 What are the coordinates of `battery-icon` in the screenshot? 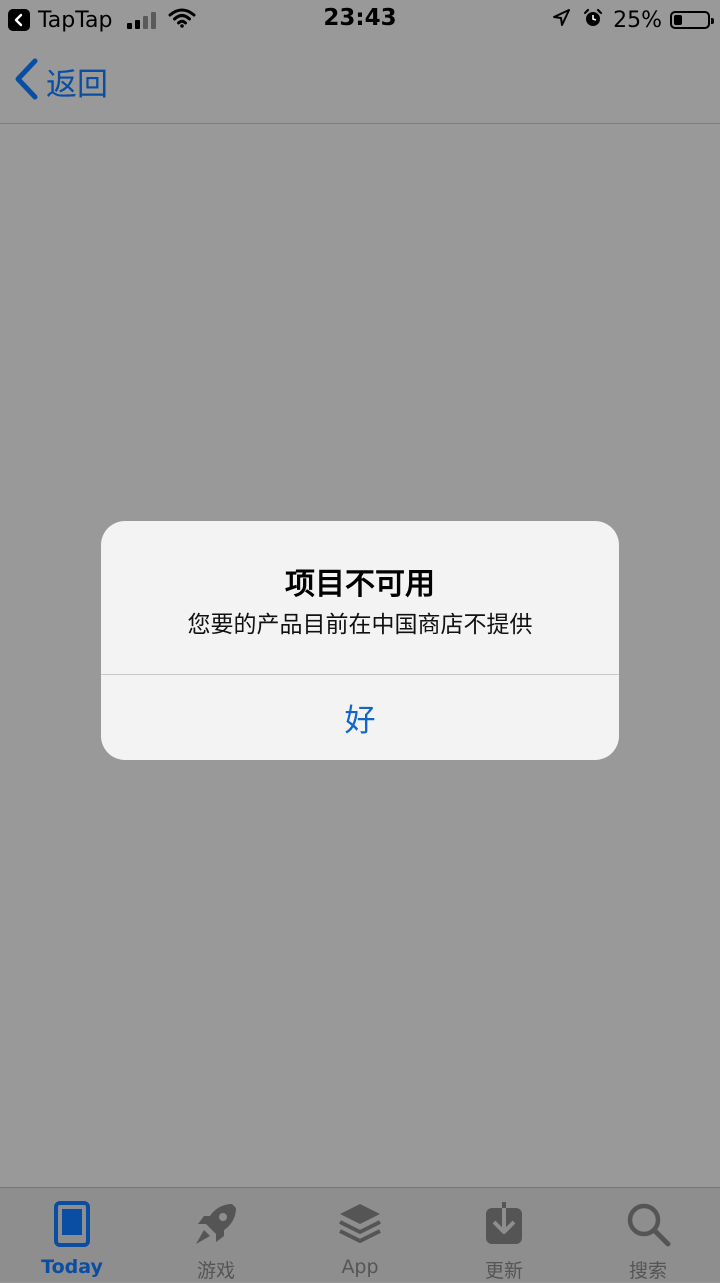 It's located at (692, 20).